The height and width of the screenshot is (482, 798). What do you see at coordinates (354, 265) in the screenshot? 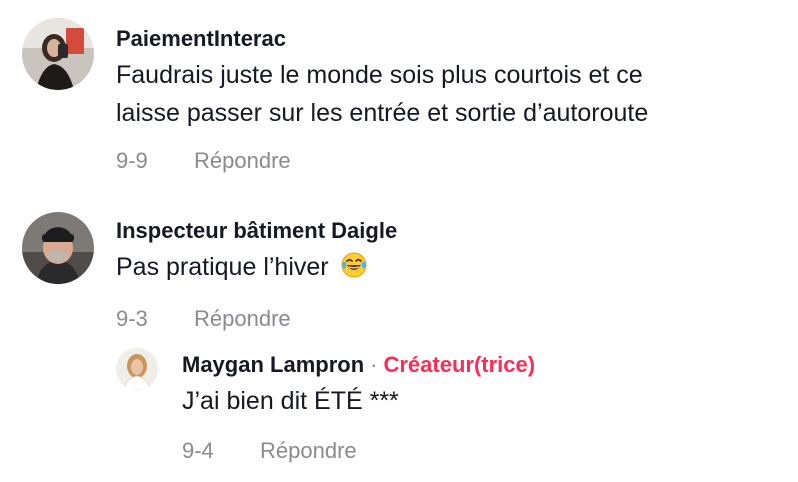
I see `face-with-tears-of-joy-icon` at bounding box center [354, 265].